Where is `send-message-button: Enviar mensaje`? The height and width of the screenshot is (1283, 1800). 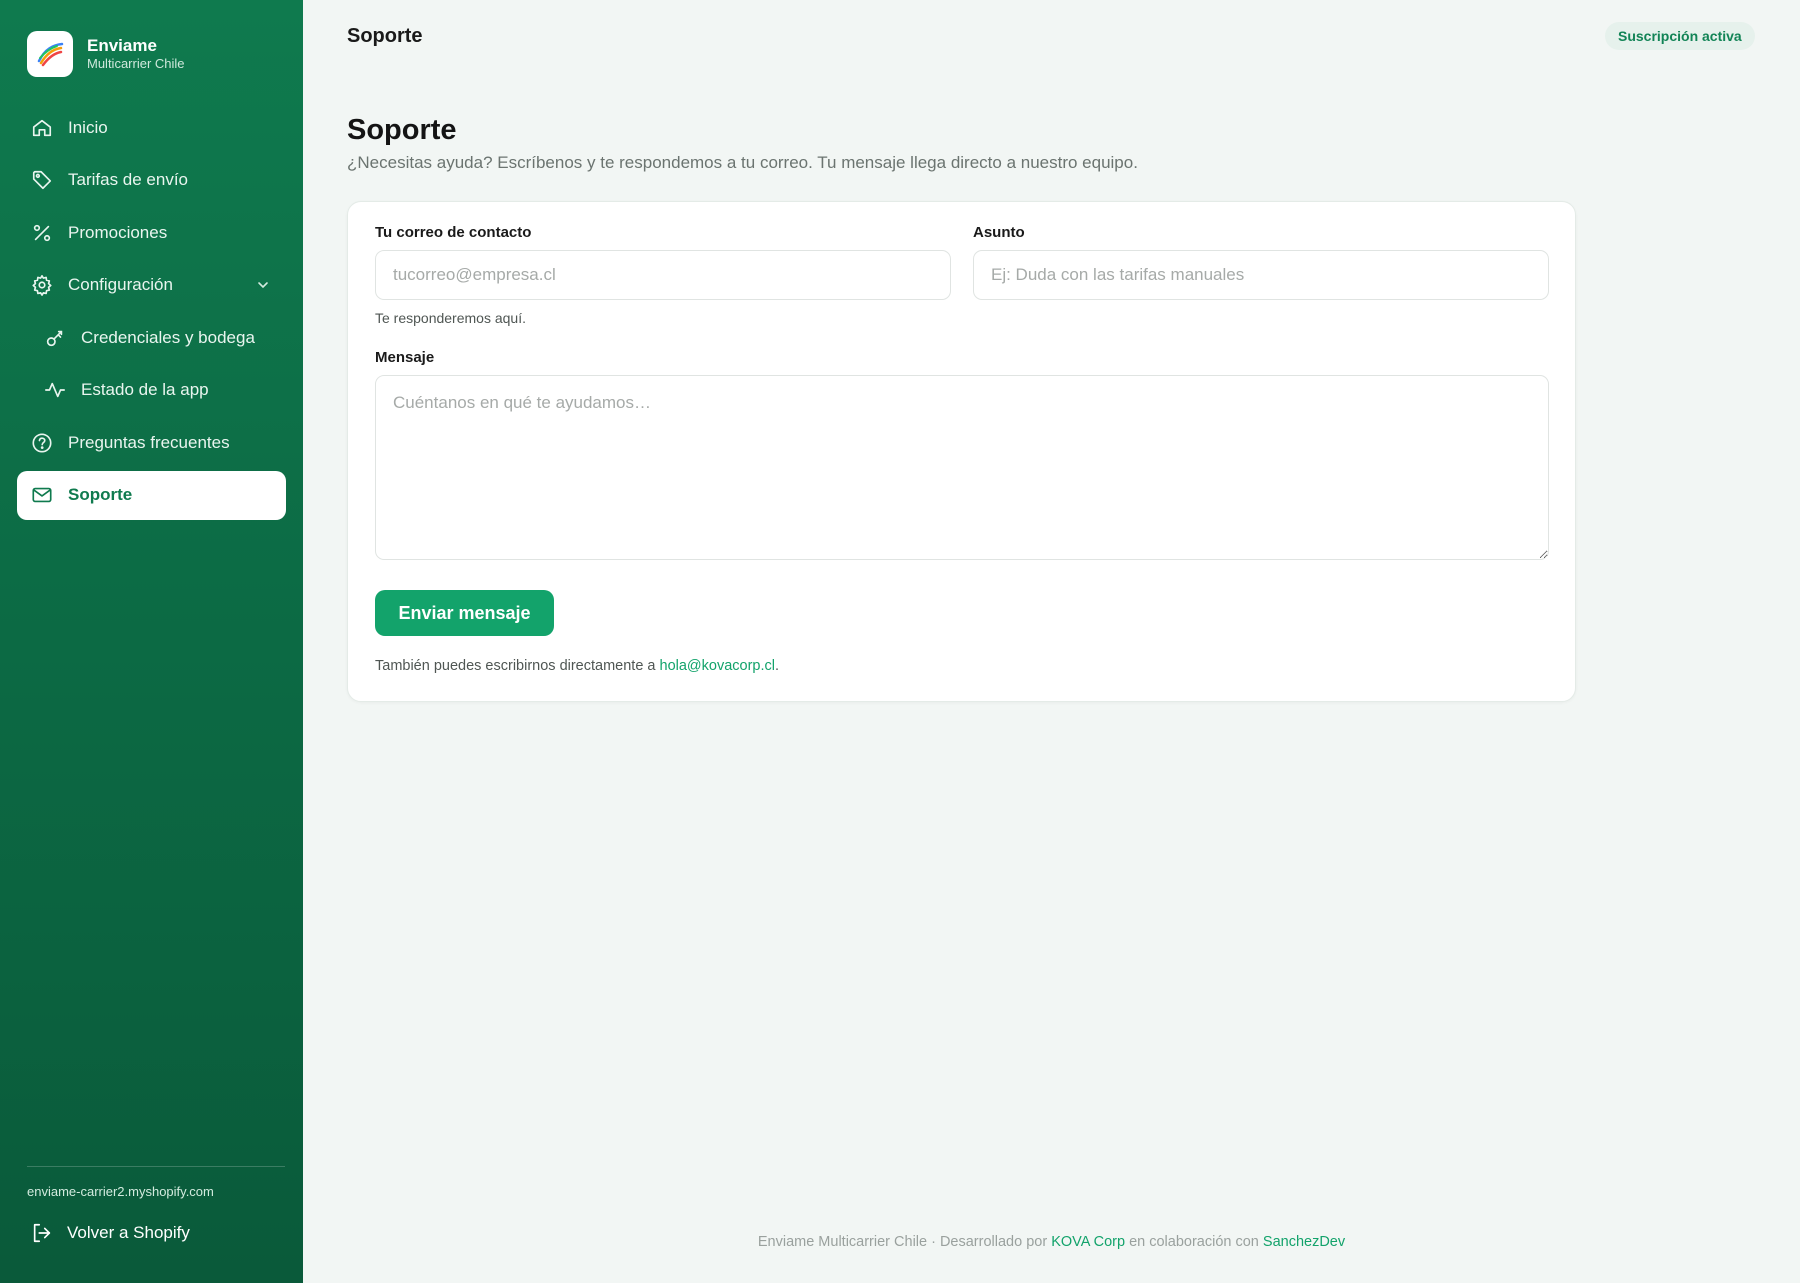
send-message-button: Enviar mensaje is located at coordinates (464, 613).